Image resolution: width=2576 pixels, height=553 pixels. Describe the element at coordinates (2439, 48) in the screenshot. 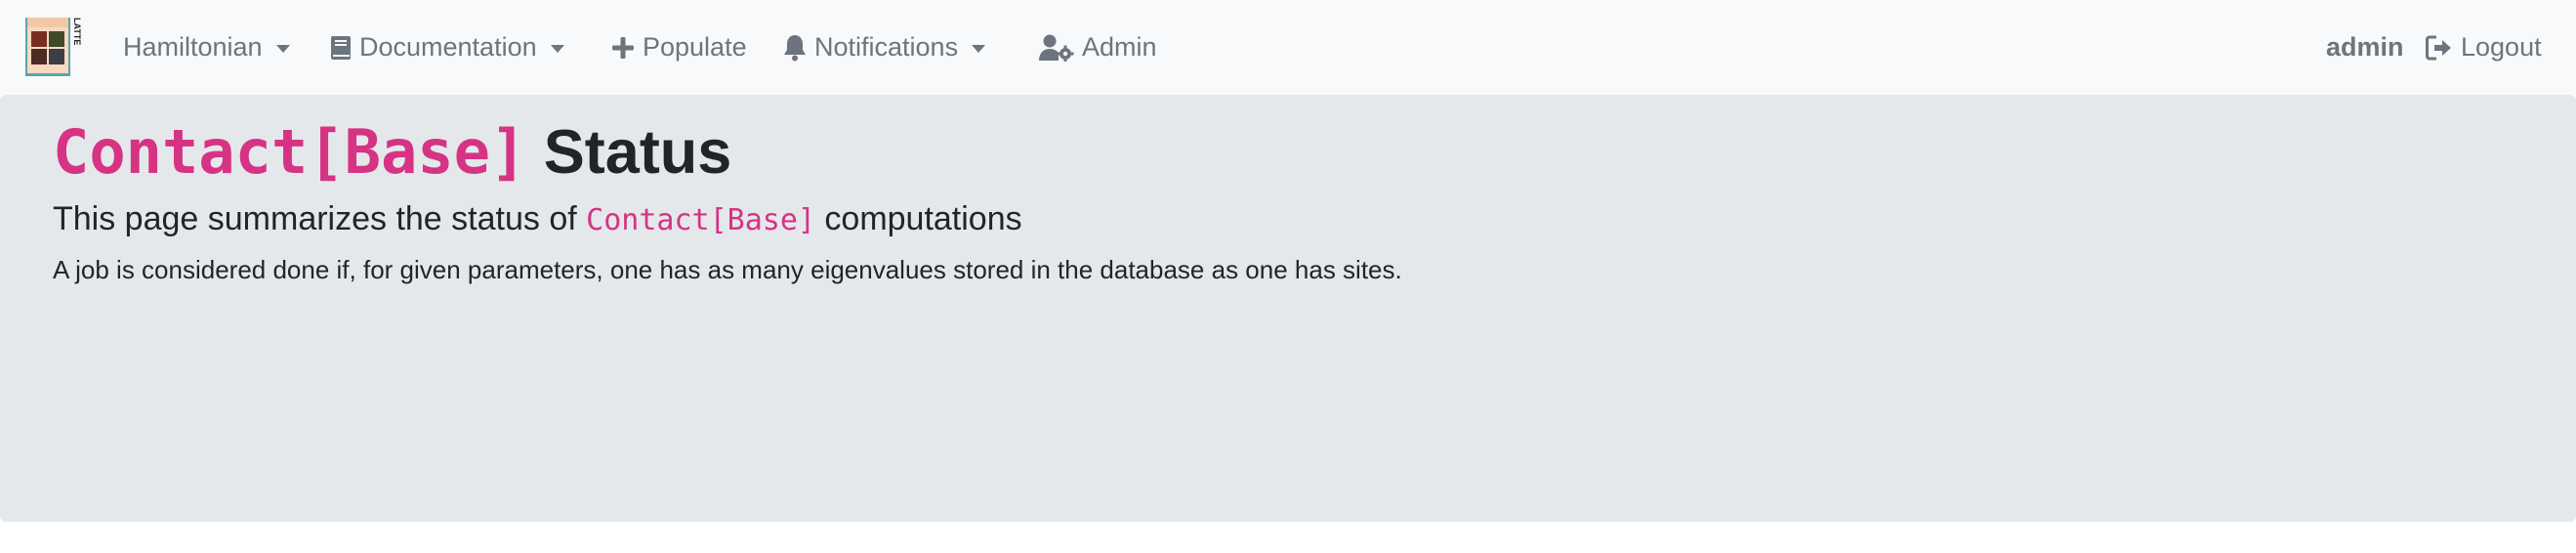

I see `sign-out-icon` at that location.